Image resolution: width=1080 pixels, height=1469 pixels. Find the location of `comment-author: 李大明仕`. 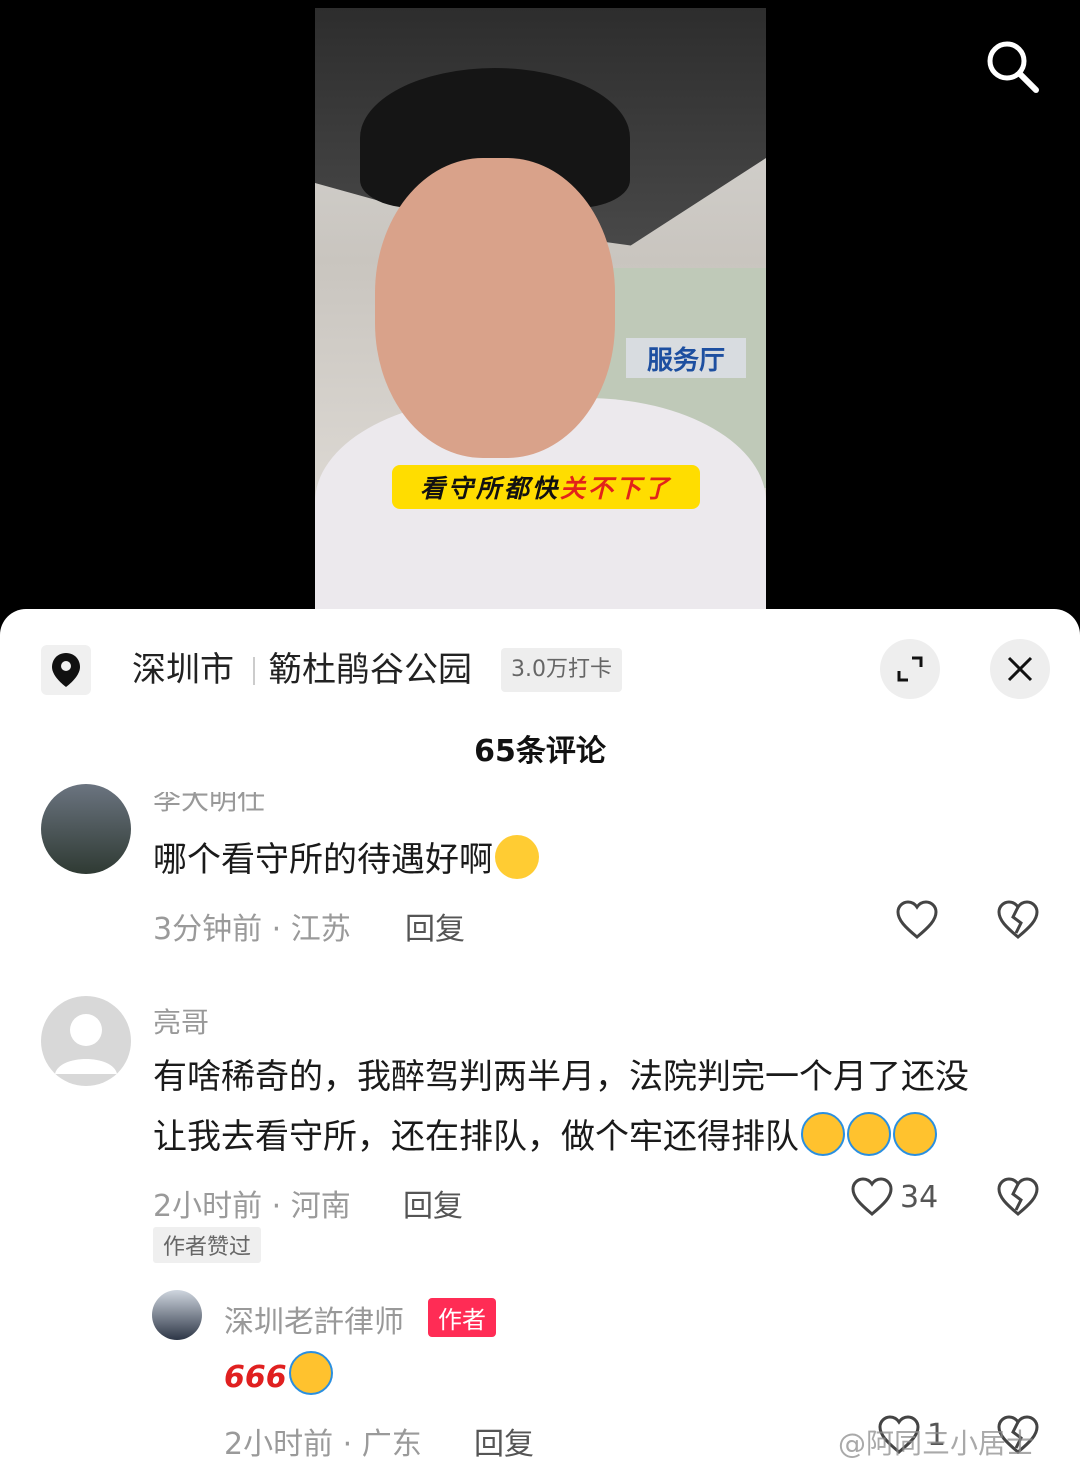

comment-author: 李大明仕 is located at coordinates (209, 804).